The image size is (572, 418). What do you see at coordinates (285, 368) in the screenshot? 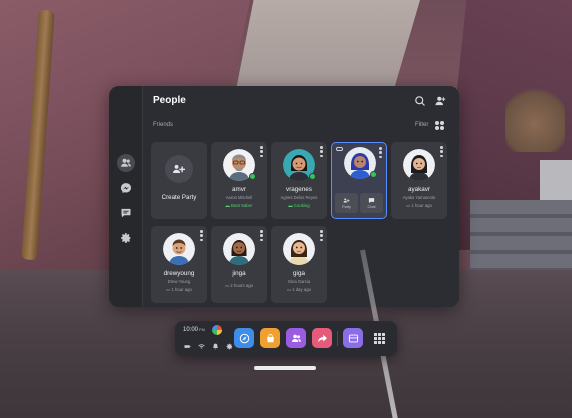
I see `dock-grab-bar` at bounding box center [285, 368].